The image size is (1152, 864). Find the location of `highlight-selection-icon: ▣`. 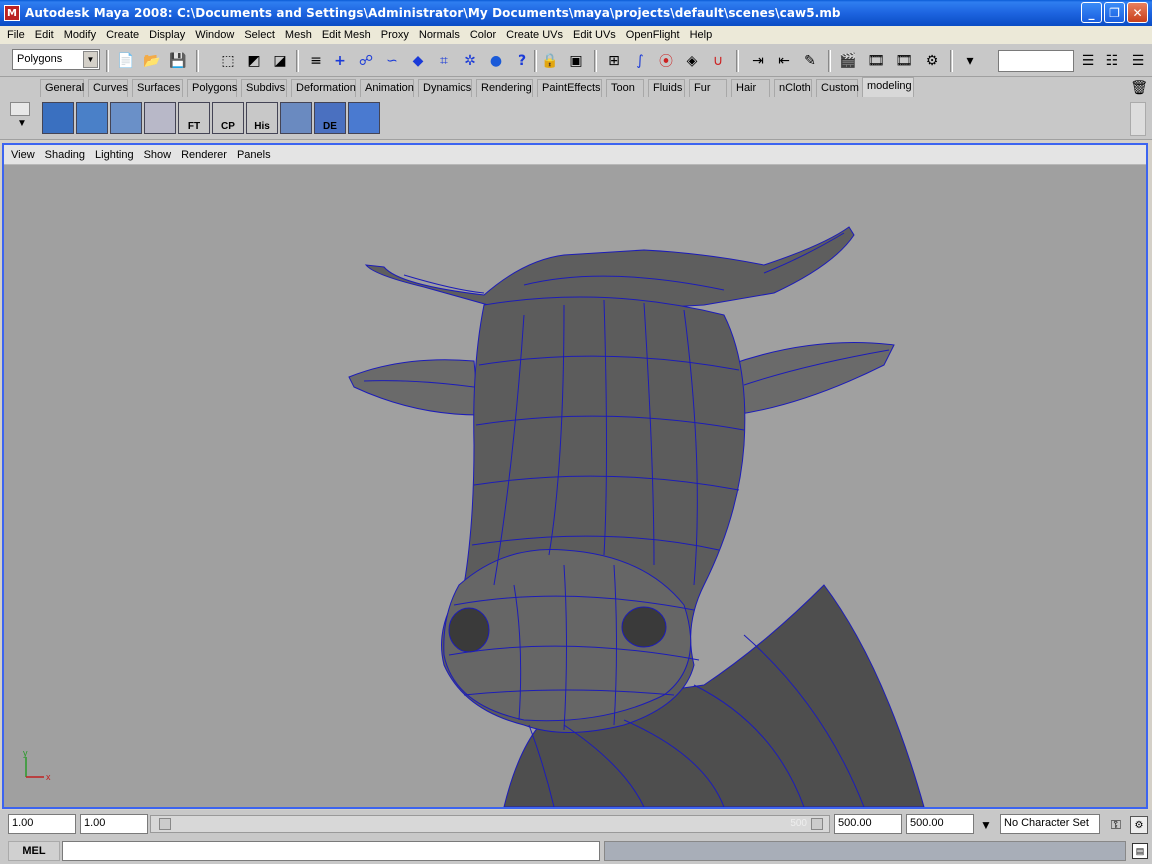

highlight-selection-icon: ▣ is located at coordinates (576, 61).